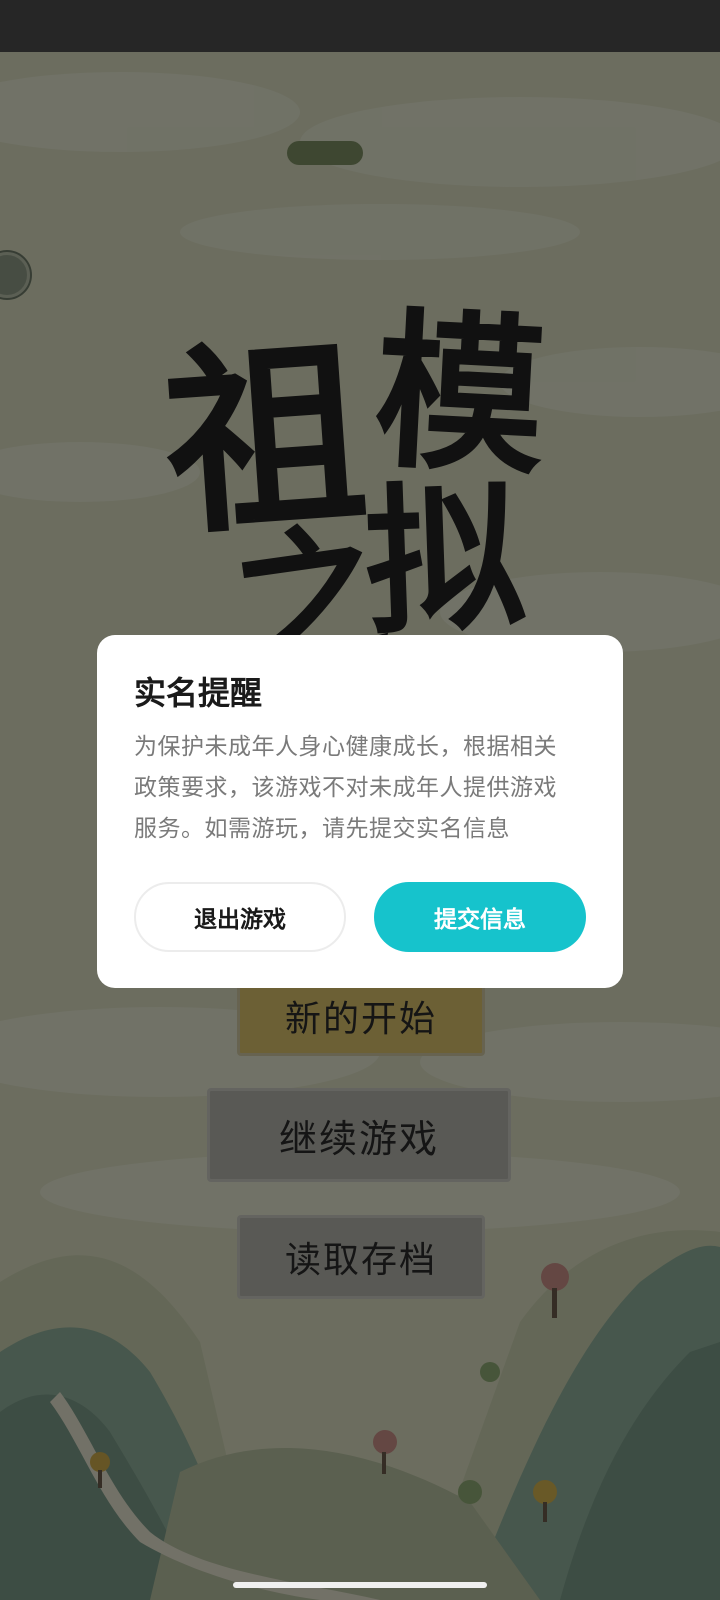  I want to click on dialog-body-line: 为保护未成年人身心健康成长，根据相关, so click(345, 747).